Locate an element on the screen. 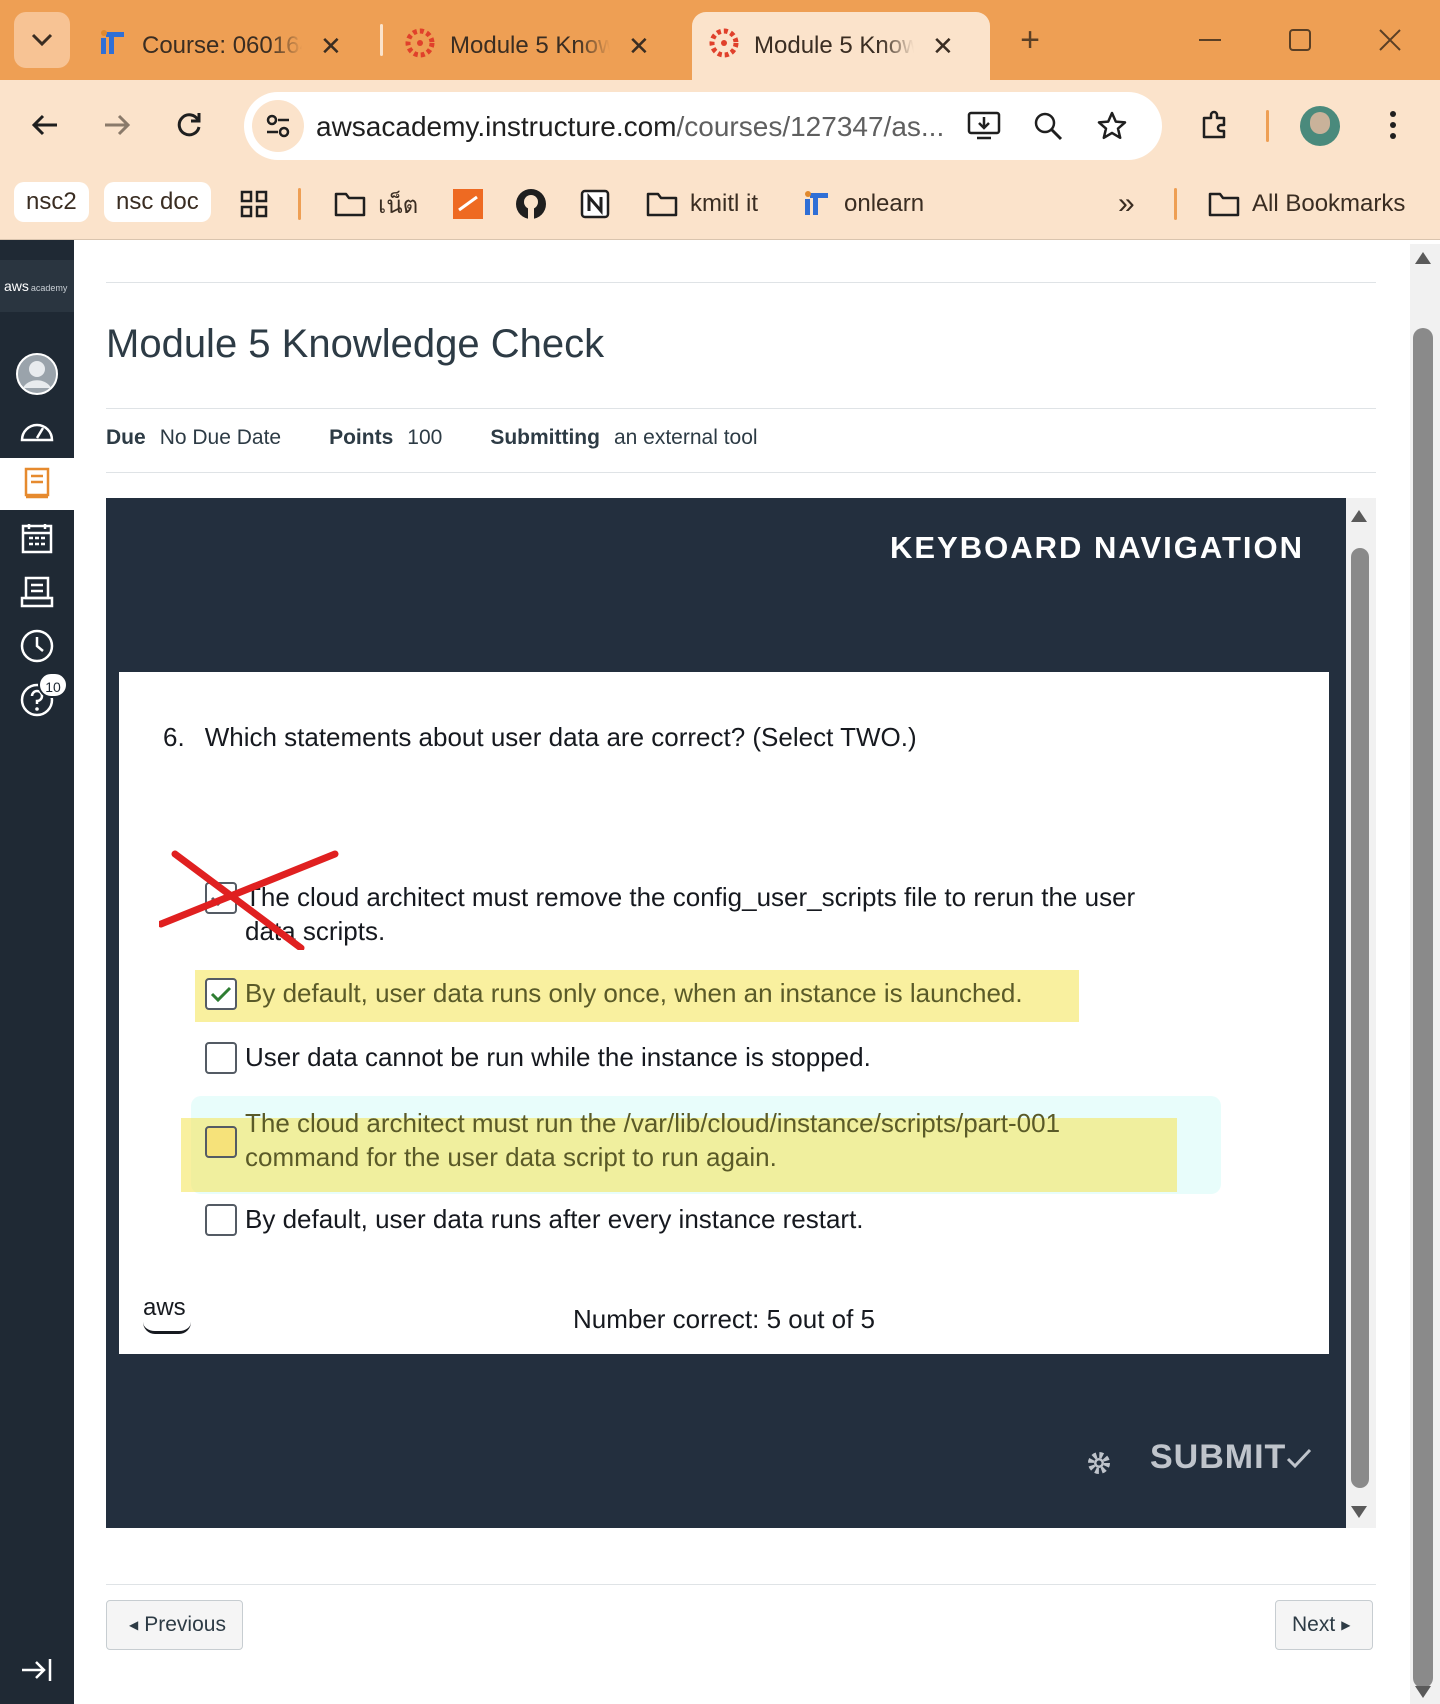 The height and width of the screenshot is (1704, 1440). tab-module5-active: Module 5 Know ✕ is located at coordinates (841, 46).